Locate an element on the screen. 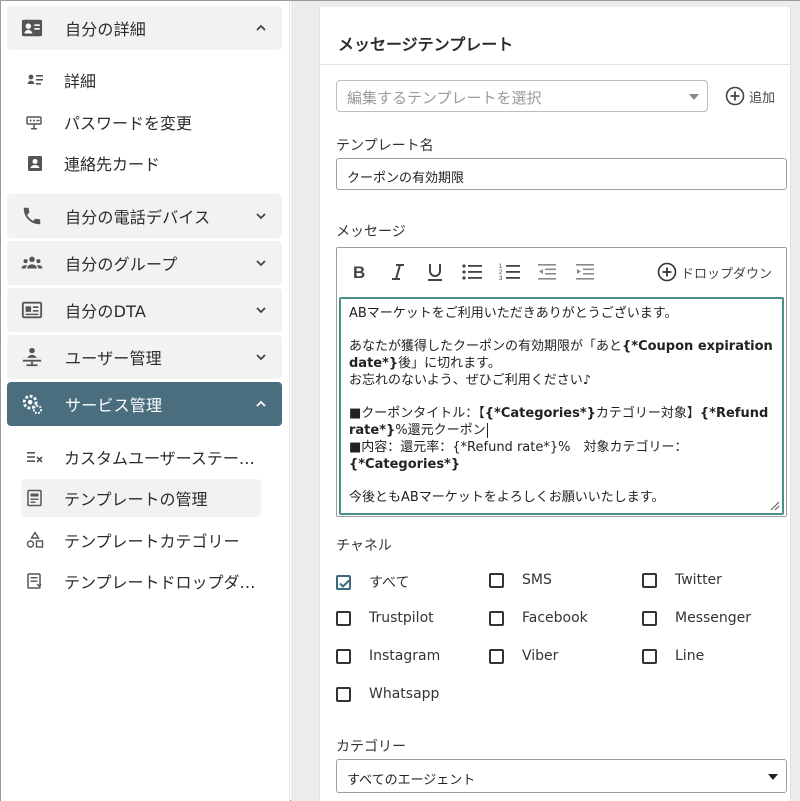 This screenshot has width=800, height=801. sidebar-item-details: 詳細 is located at coordinates (141, 80).